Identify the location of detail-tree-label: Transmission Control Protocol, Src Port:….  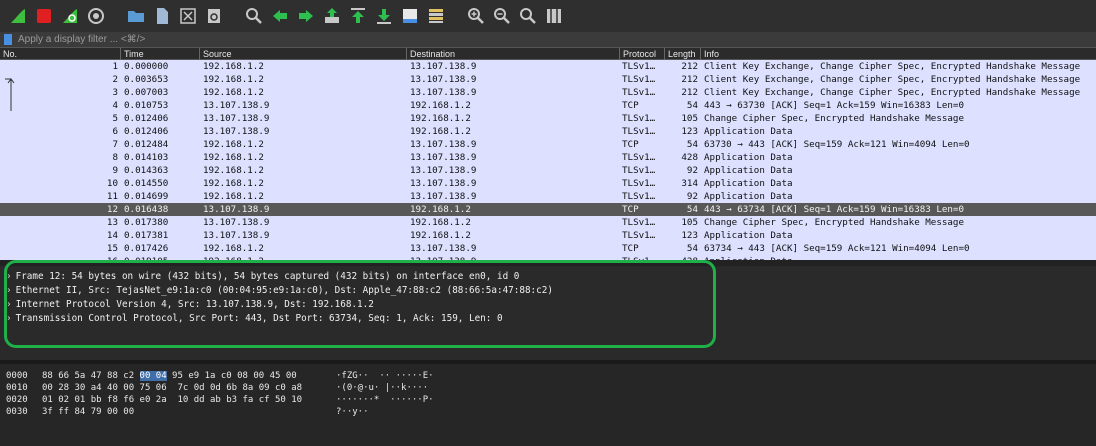
(259, 318).